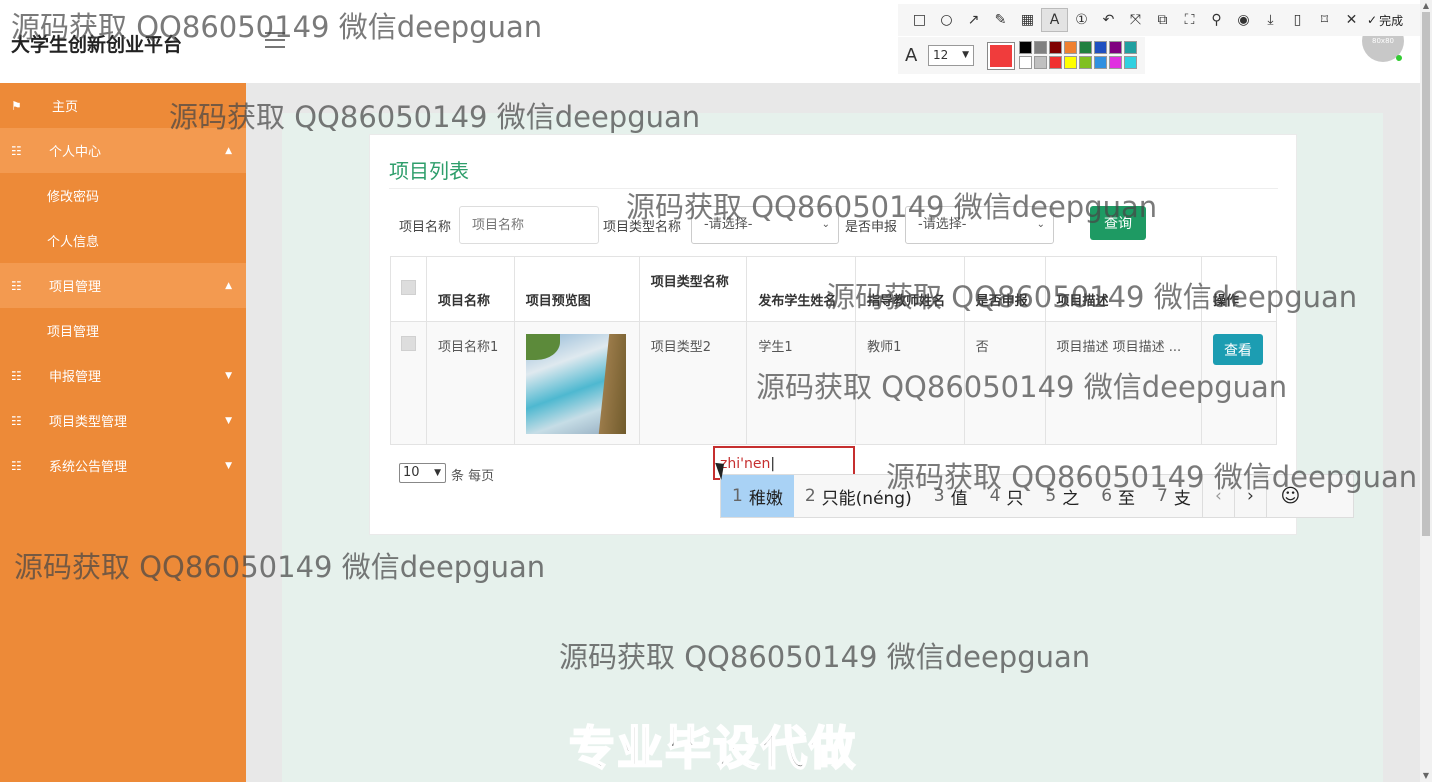 The height and width of the screenshot is (782, 1432). Describe the element at coordinates (1007, 496) in the screenshot. I see `ime-candidate: 4只` at that location.